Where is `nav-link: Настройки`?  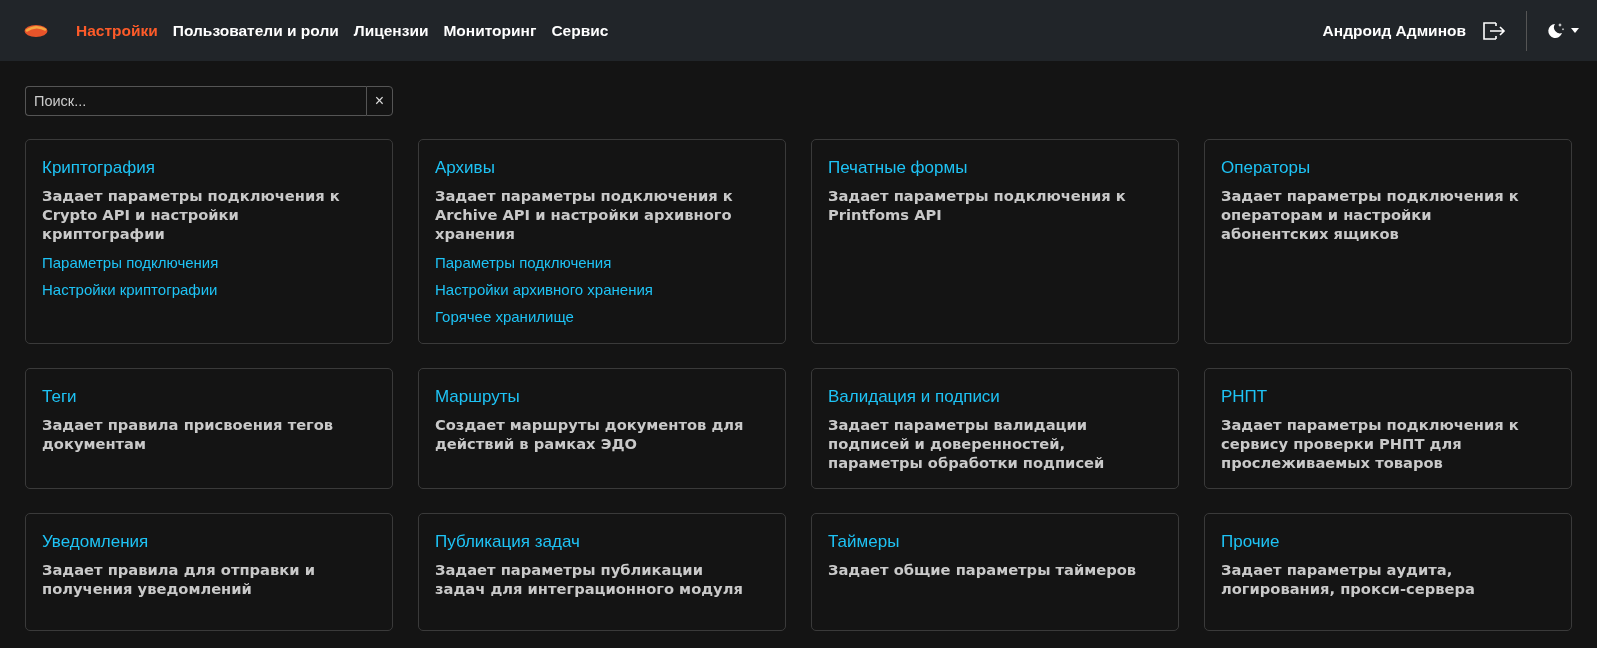 nav-link: Настройки is located at coordinates (117, 30).